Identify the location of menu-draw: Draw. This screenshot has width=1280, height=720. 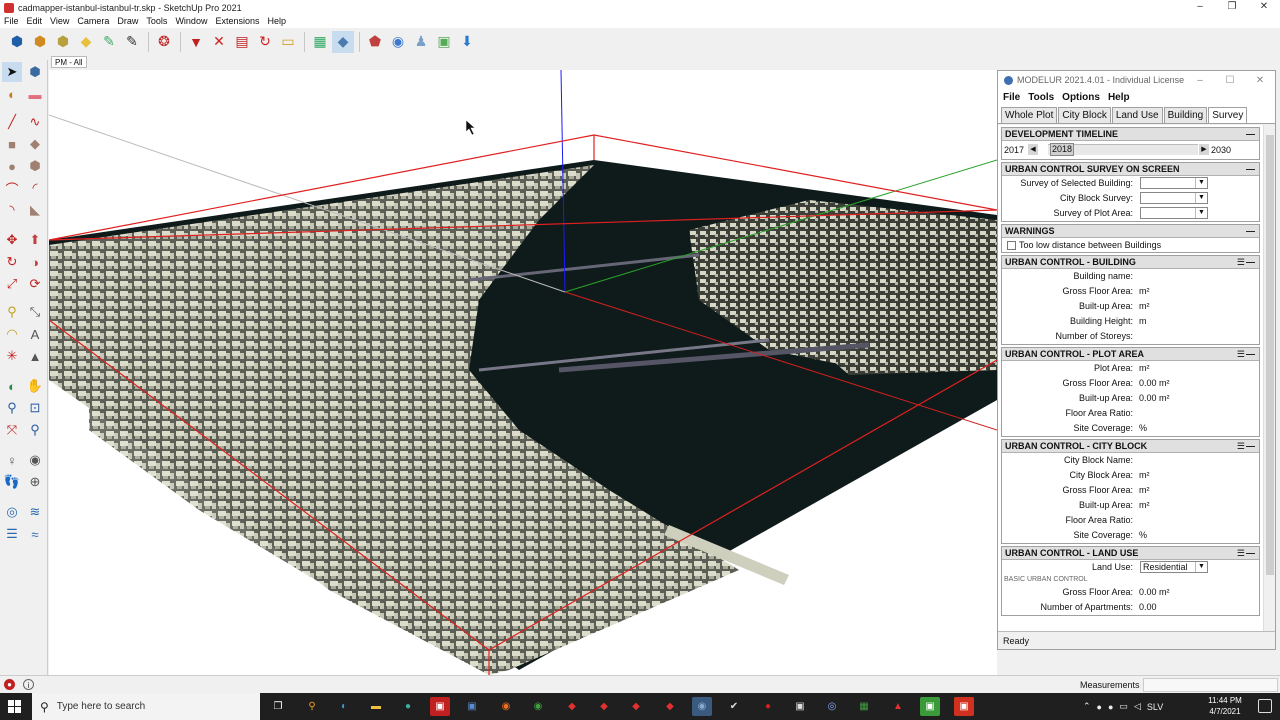
(127, 21).